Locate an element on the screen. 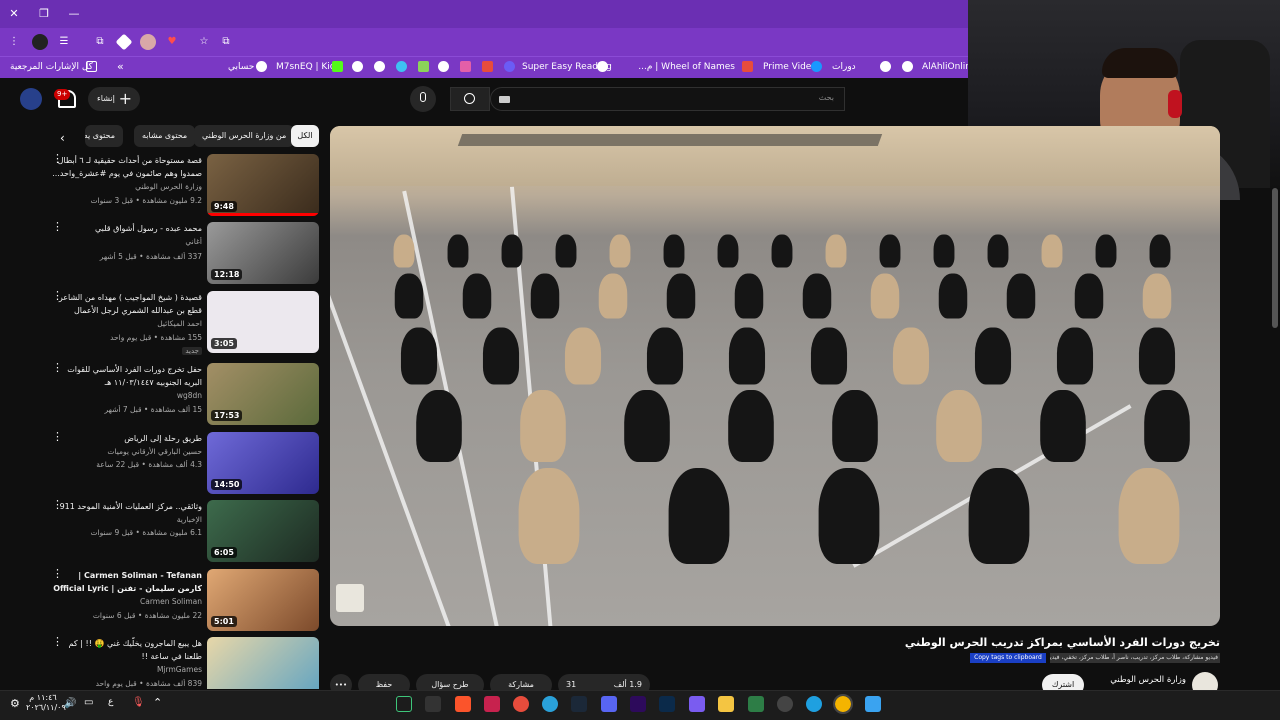 This screenshot has height=720, width=1280. volume-icon: 🔊 is located at coordinates (70, 703).